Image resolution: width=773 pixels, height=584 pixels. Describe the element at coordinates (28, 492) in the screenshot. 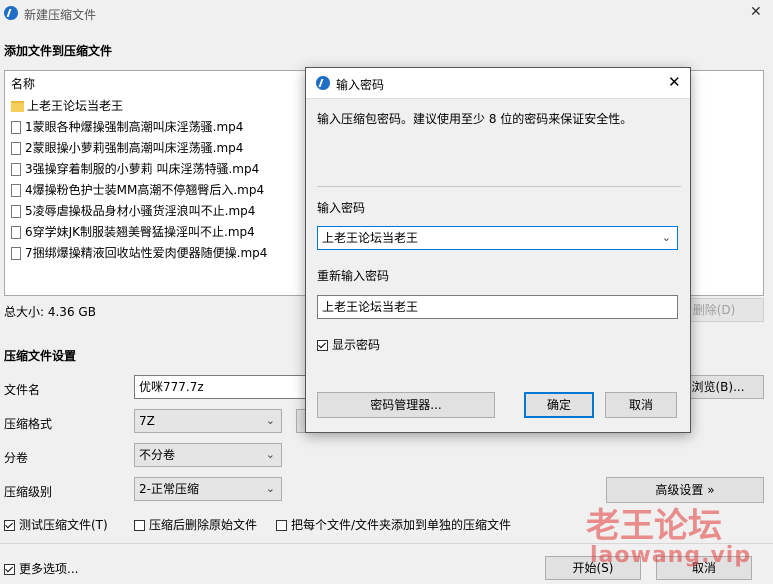

I see `level-label: 压缩级别` at that location.